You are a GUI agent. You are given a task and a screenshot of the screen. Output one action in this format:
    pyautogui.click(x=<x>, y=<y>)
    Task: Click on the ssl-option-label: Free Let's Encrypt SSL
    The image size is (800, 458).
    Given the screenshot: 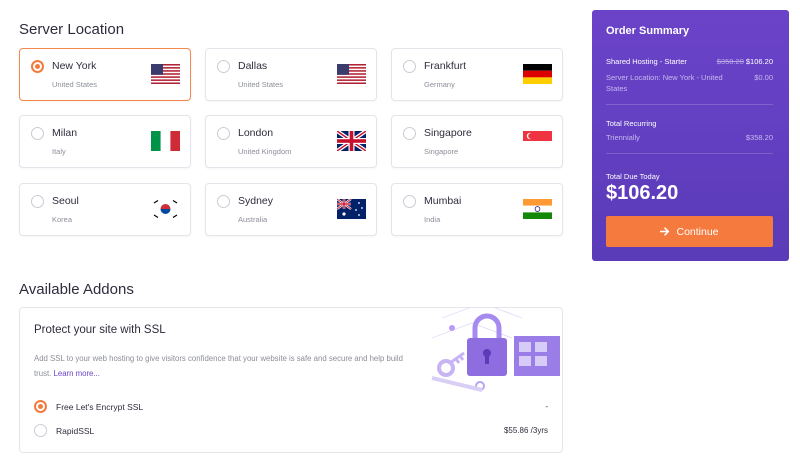 What is the action you would take?
    pyautogui.click(x=100, y=407)
    